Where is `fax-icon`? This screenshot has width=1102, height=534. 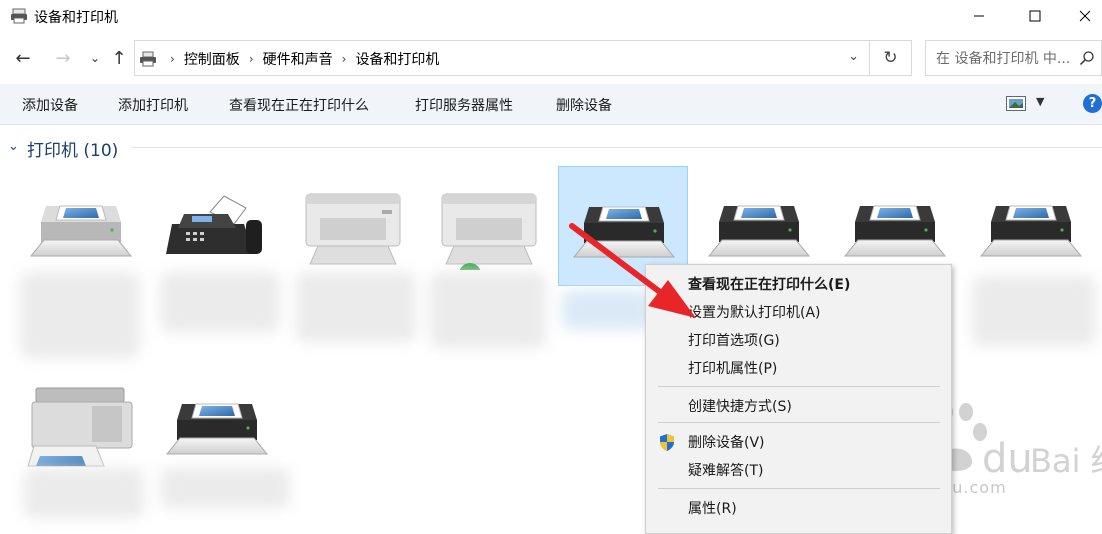
fax-icon is located at coordinates (214, 224).